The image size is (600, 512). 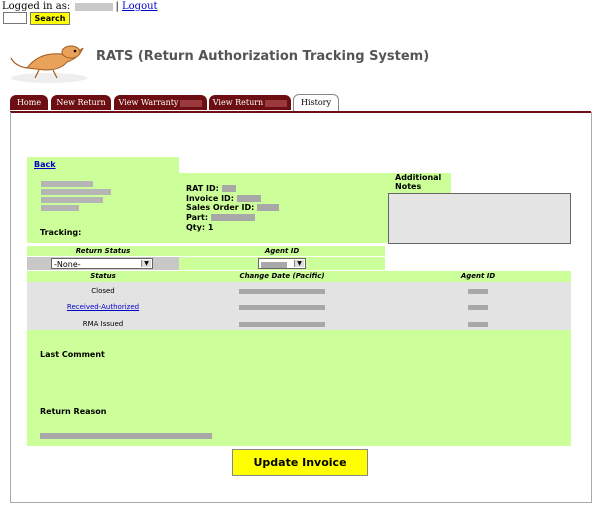 What do you see at coordinates (61, 232) in the screenshot?
I see `tracking-label: Tracking:` at bounding box center [61, 232].